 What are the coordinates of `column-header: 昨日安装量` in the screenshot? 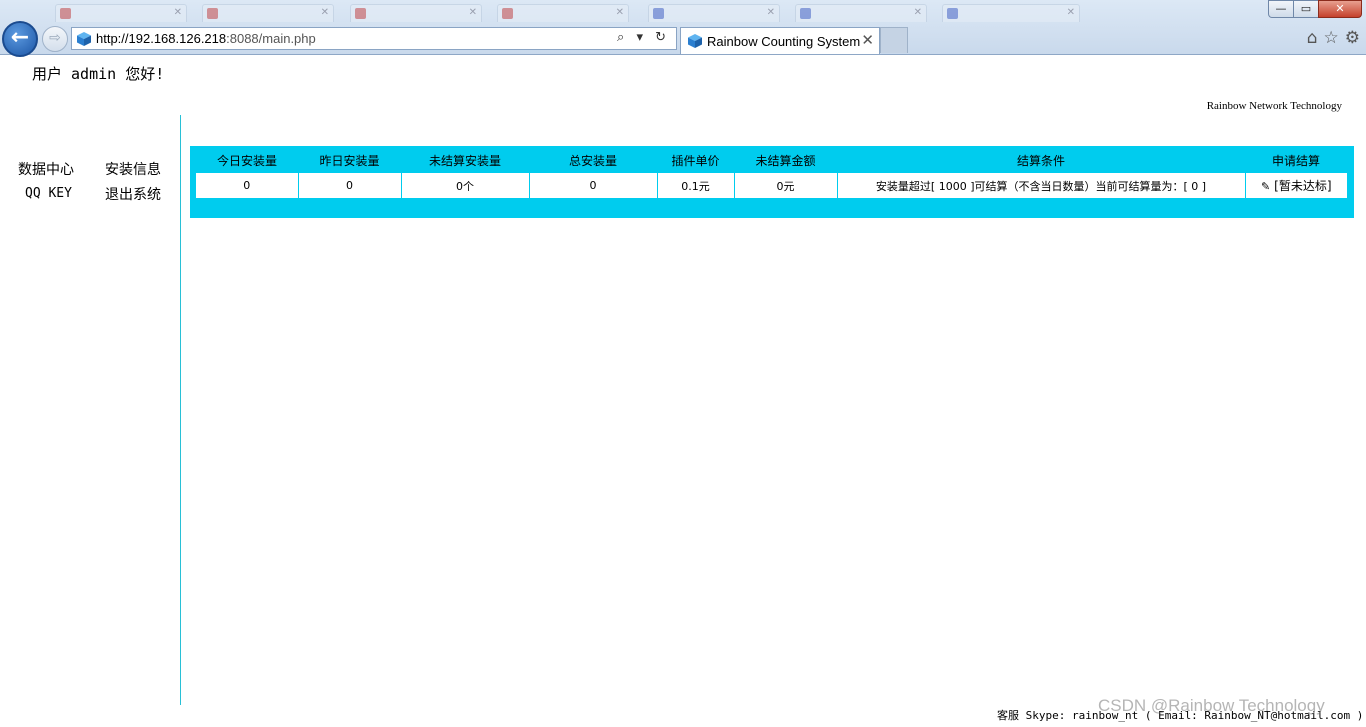 It's located at (349, 161).